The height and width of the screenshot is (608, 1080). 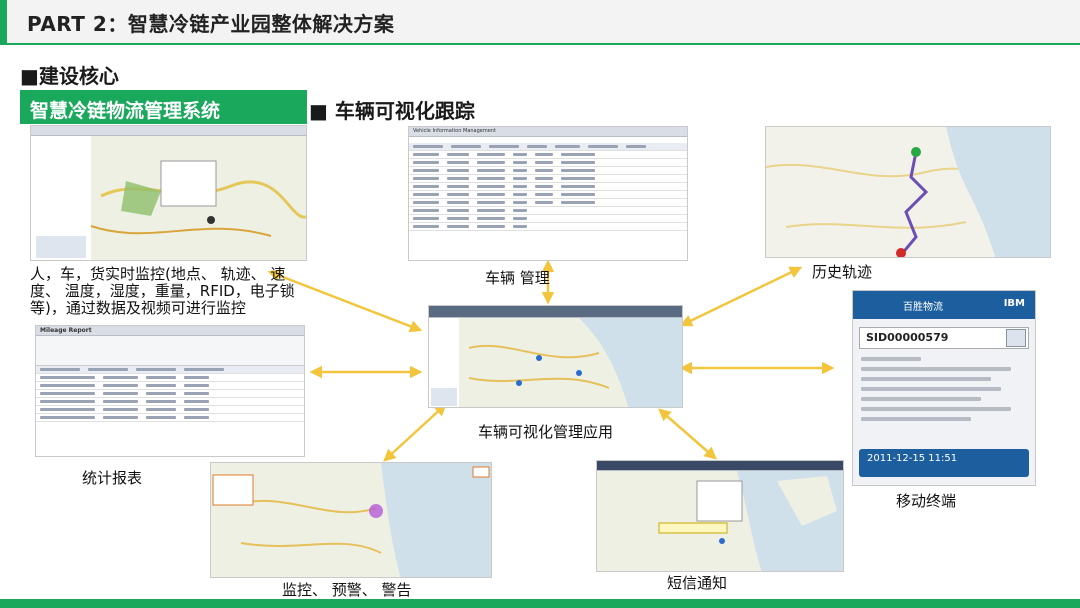 I want to click on alert-map-thumbnail, so click(x=351, y=520).